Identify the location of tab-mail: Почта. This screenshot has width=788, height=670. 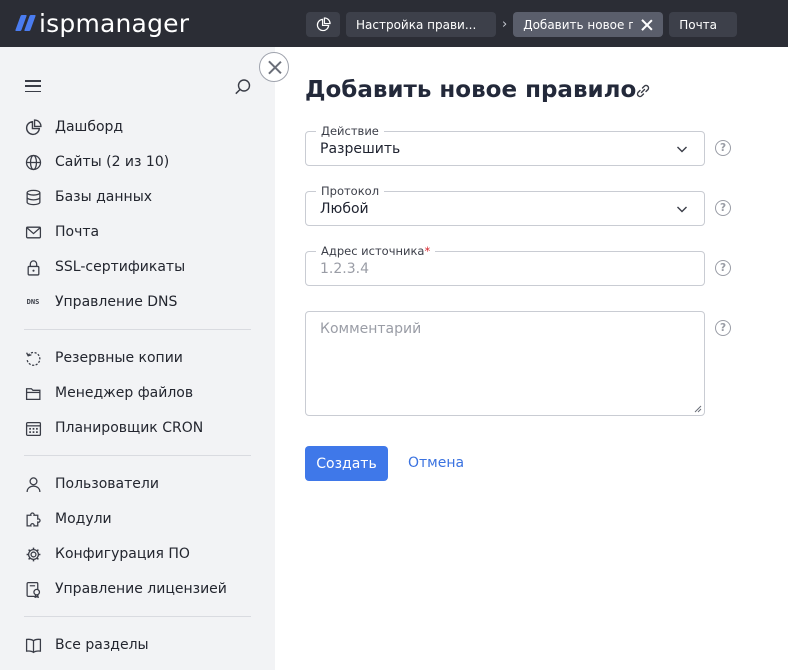
(703, 24).